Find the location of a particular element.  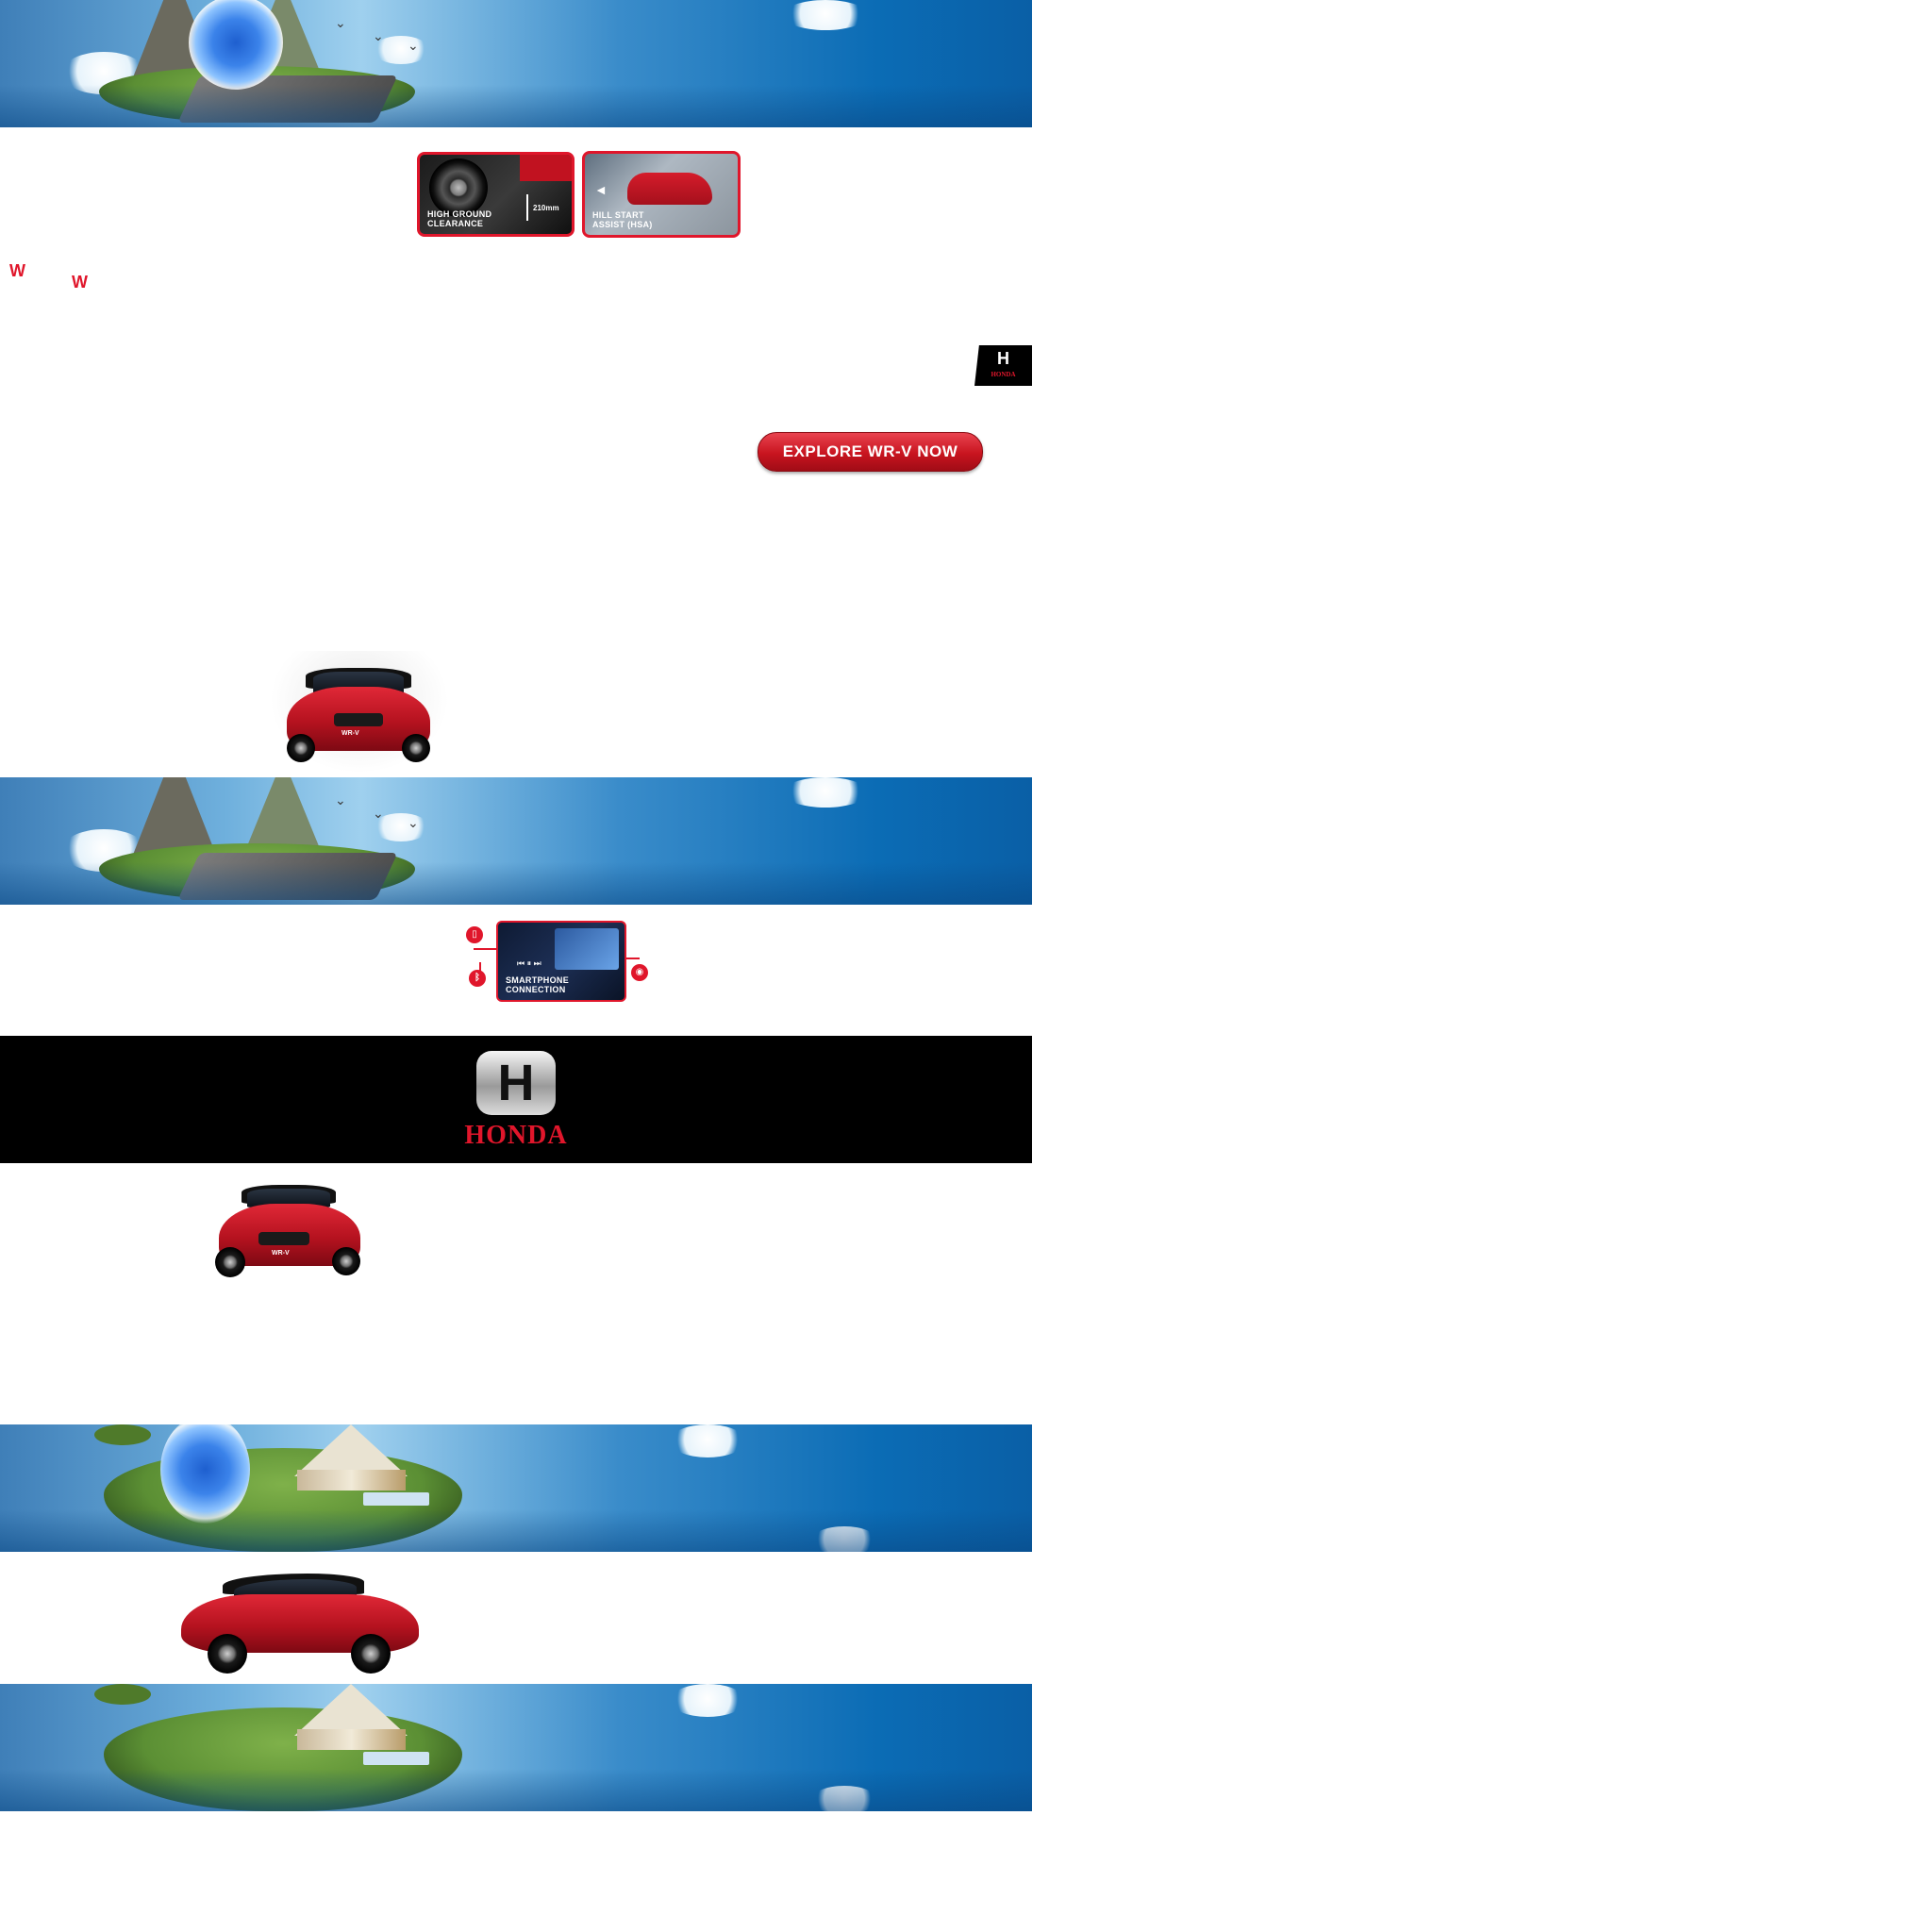

feature-label: HIGH GROUND CLEARANCE is located at coordinates (459, 219).